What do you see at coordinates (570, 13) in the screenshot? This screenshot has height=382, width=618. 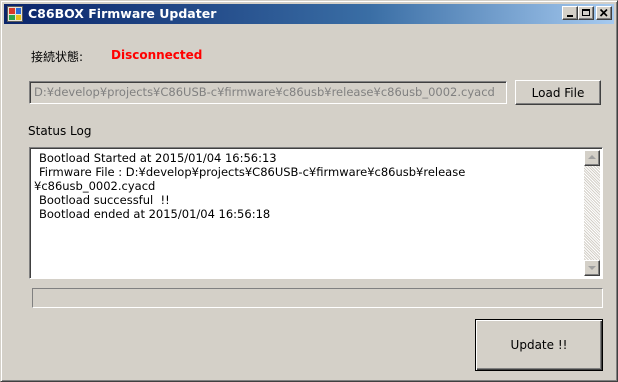 I see `minimize-button` at bounding box center [570, 13].